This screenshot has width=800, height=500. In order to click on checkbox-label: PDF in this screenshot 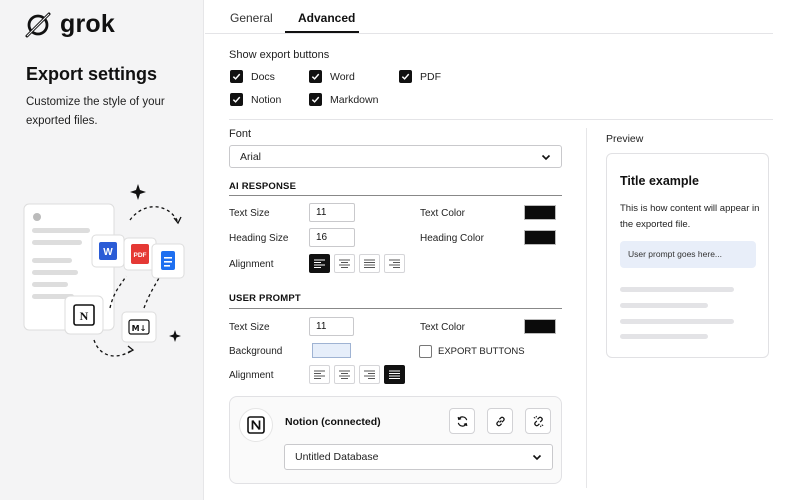, I will do `click(430, 76)`.